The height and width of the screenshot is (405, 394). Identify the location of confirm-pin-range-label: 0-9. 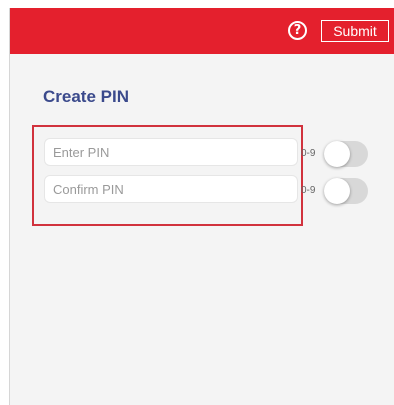
(308, 190).